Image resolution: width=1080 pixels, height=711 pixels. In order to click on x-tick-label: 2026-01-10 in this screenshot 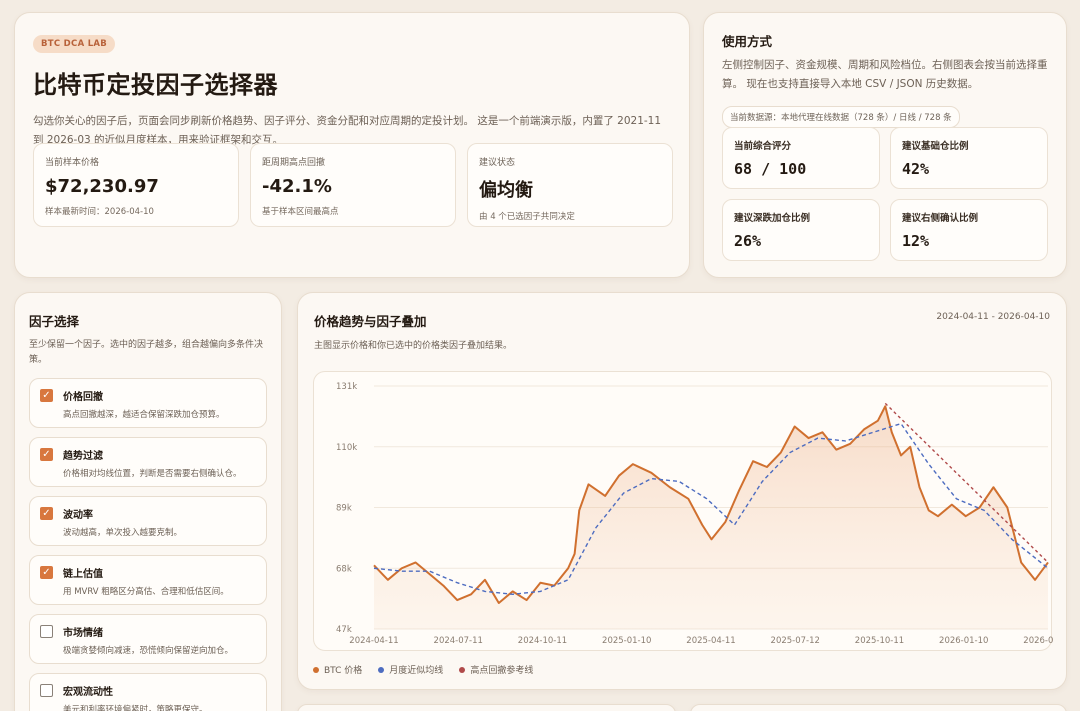, I will do `click(963, 641)`.